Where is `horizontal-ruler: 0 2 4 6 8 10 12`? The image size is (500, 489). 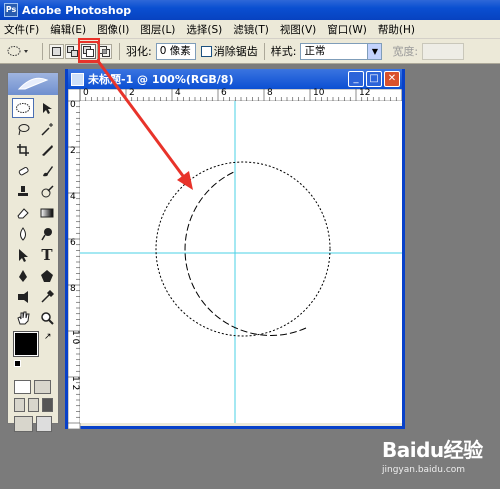 horizontal-ruler: 0 2 4 6 8 10 12 is located at coordinates (241, 94).